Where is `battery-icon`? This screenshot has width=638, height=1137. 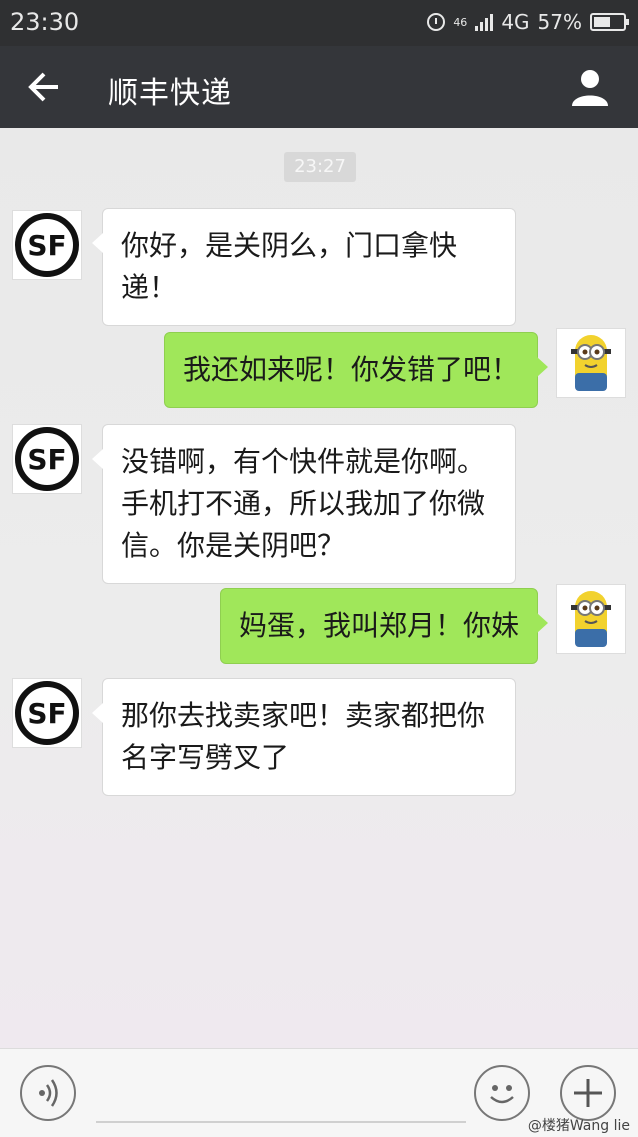 battery-icon is located at coordinates (609, 22).